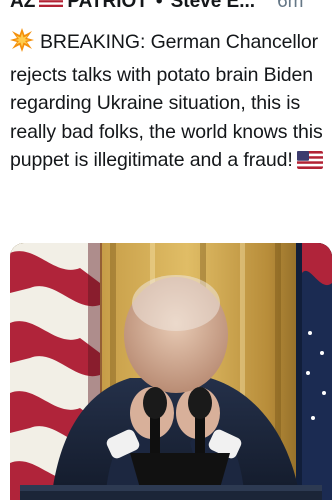  What do you see at coordinates (314, 371) in the screenshot?
I see `flag-right-photo` at bounding box center [314, 371].